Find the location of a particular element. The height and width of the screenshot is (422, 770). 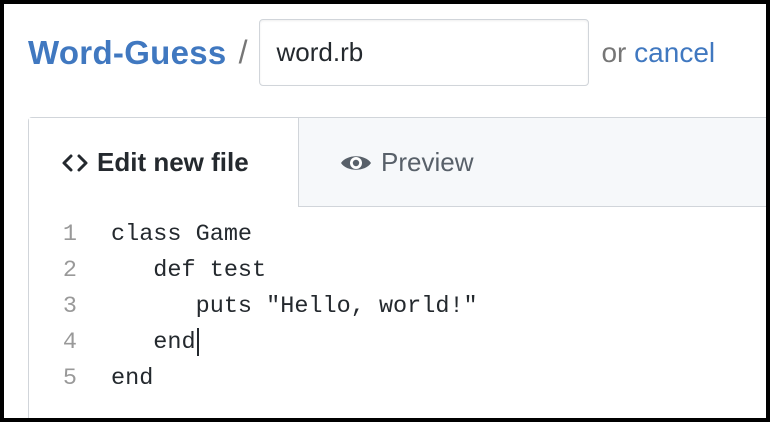

tab-preview-label: Preview is located at coordinates (427, 162).